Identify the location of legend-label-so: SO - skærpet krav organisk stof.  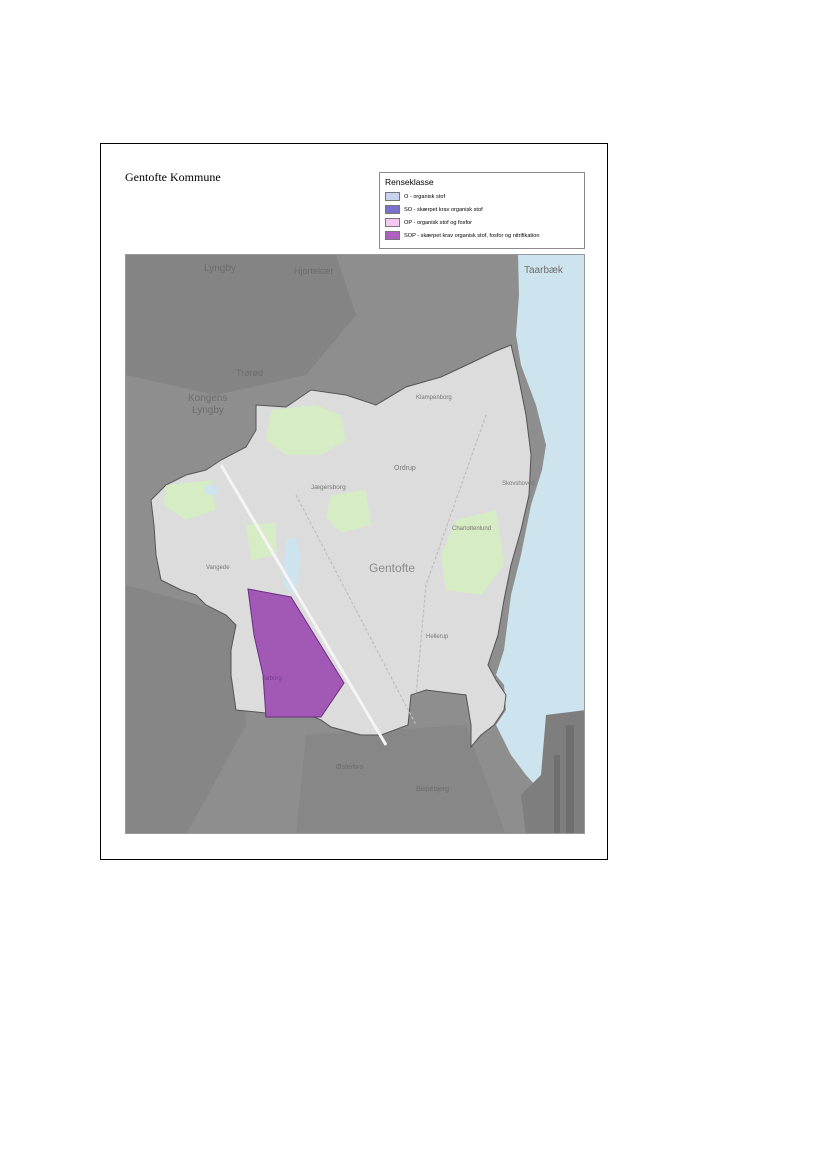
(443, 209).